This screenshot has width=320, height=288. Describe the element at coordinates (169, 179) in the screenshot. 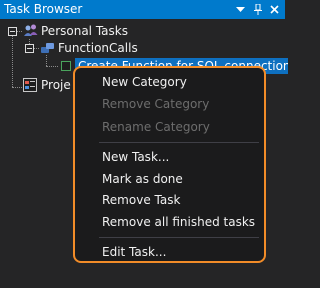

I see `menu-item-mark-as-done: Mark as done` at that location.